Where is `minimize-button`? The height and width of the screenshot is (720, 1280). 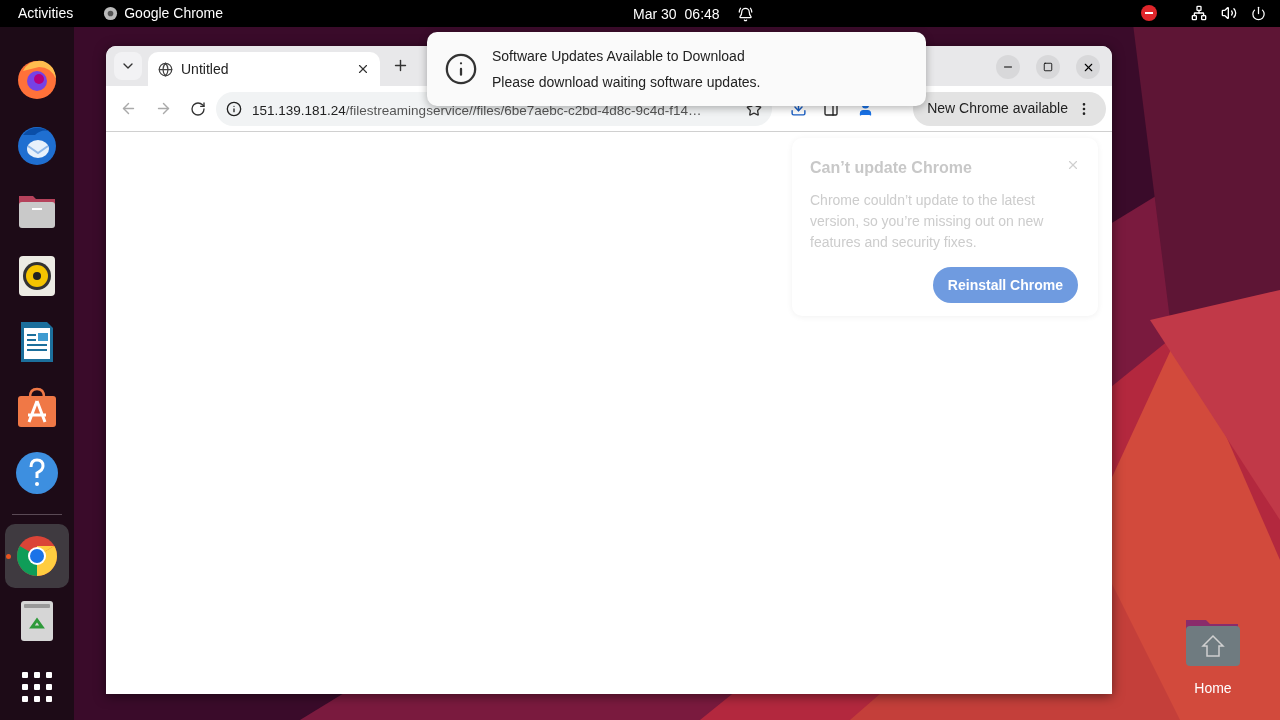
minimize-button is located at coordinates (1008, 67).